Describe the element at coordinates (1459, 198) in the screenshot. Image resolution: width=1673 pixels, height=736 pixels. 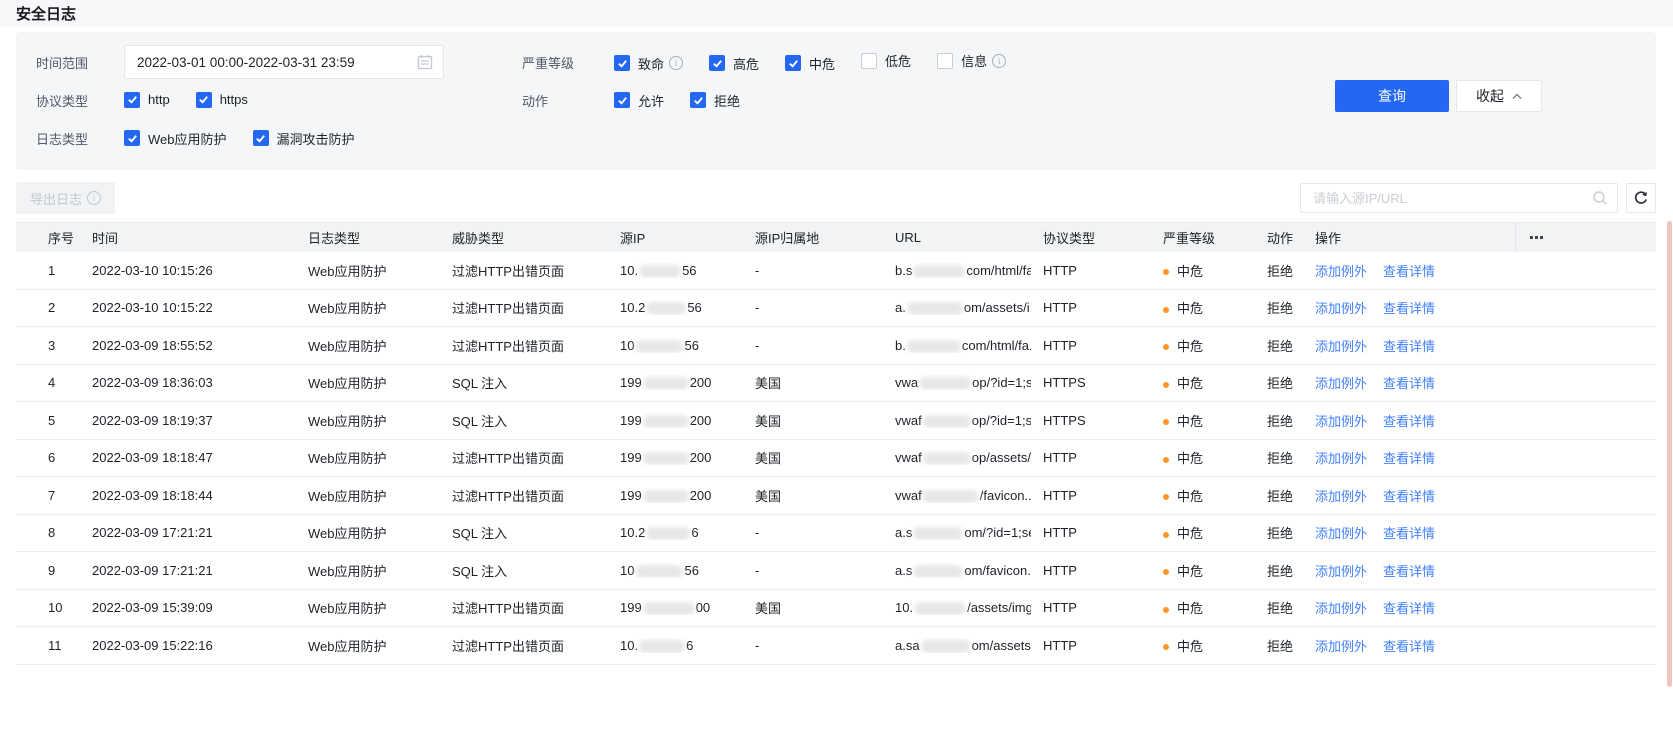
I see `search-input` at that location.